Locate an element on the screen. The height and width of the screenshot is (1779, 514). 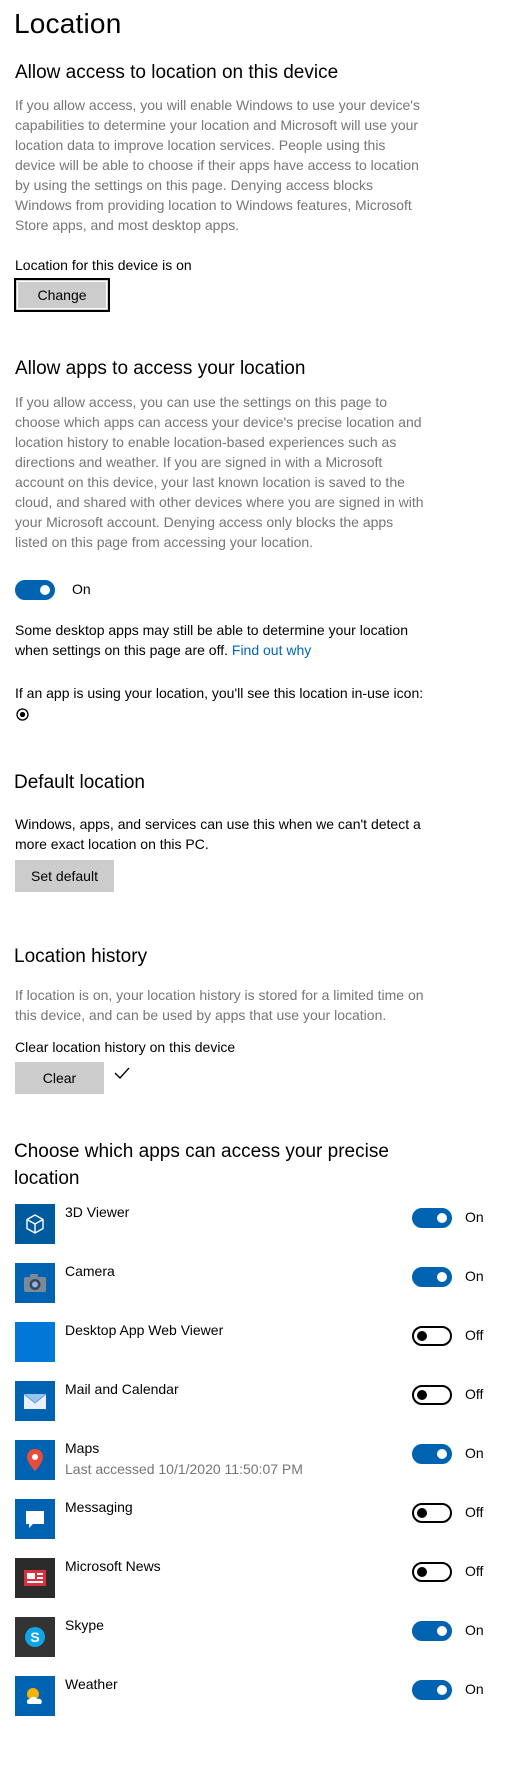
app-row-desktop-app-web-viewer: Desktop App Web Viewer Off is located at coordinates (255, 1346).